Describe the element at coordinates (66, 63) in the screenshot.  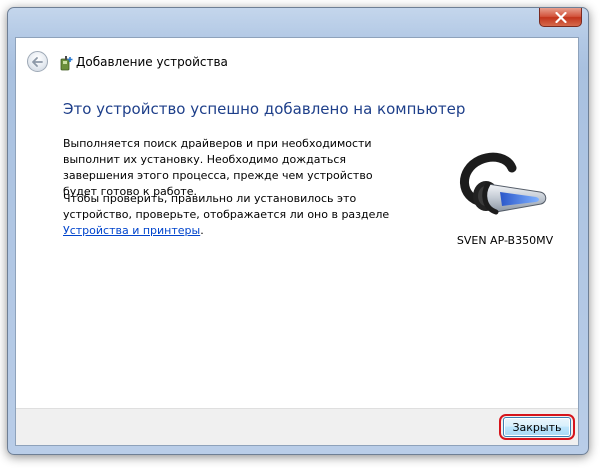
I see `add-device-icon` at that location.